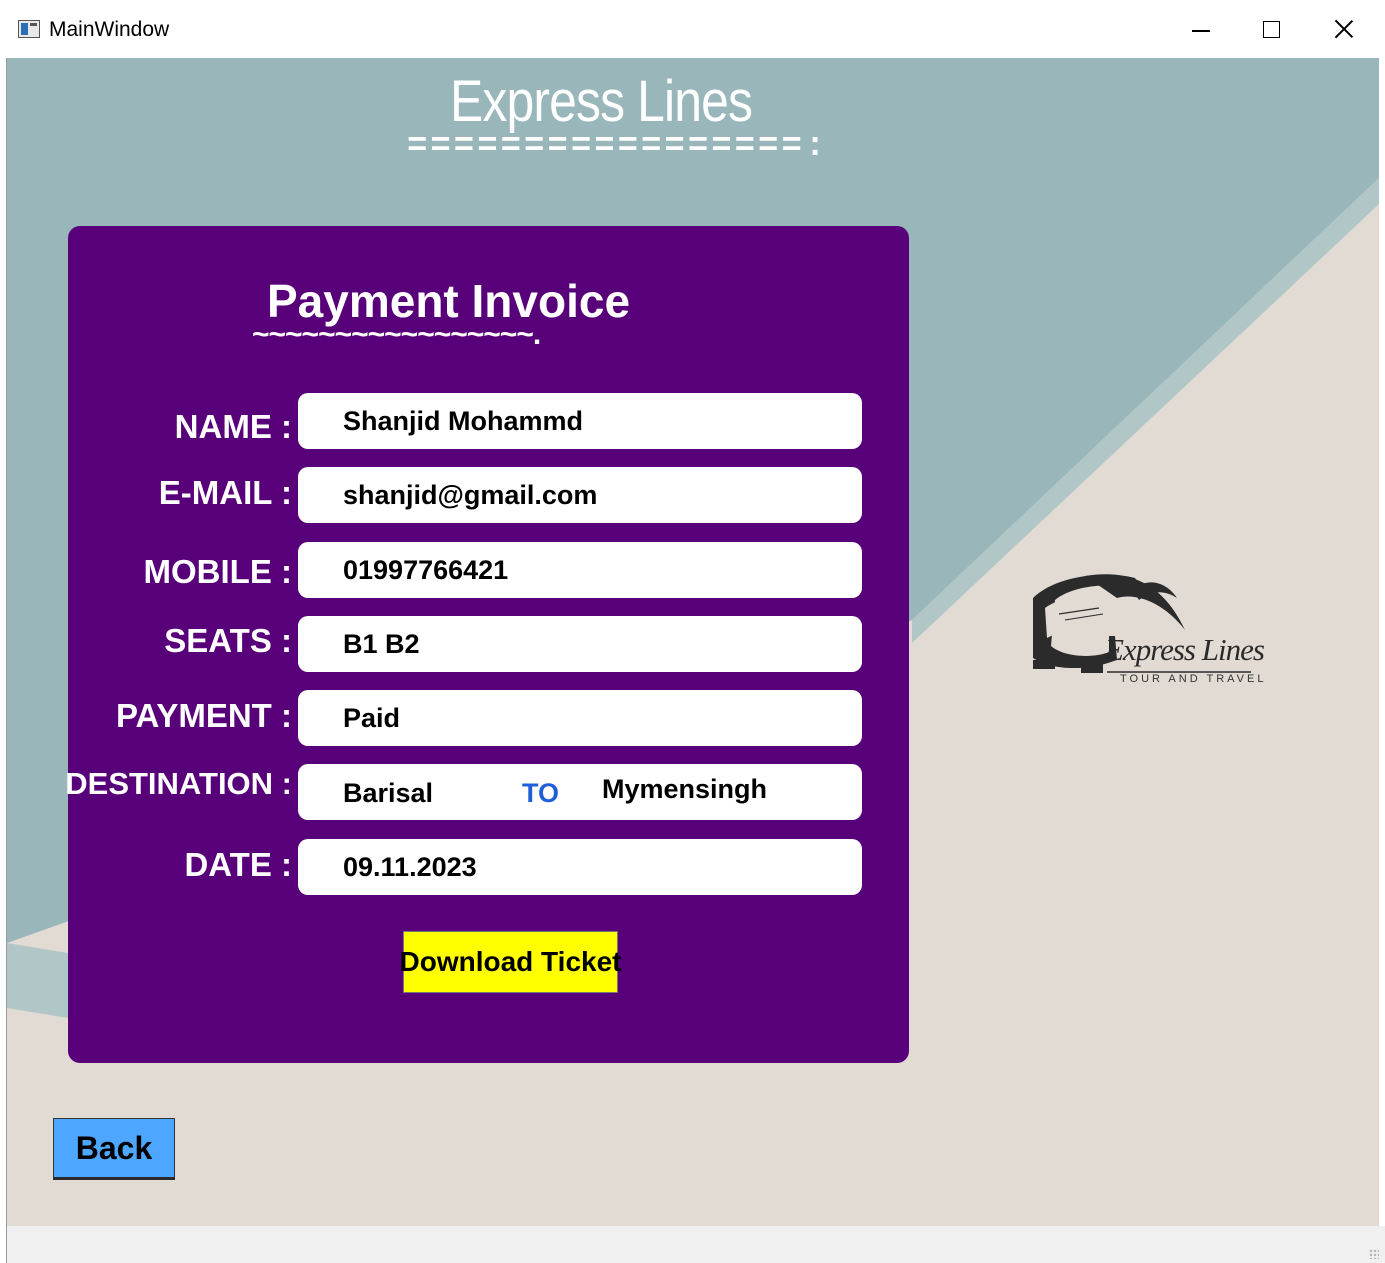 The width and height of the screenshot is (1385, 1263). I want to click on resize-grip-icon, so click(1374, 1254).